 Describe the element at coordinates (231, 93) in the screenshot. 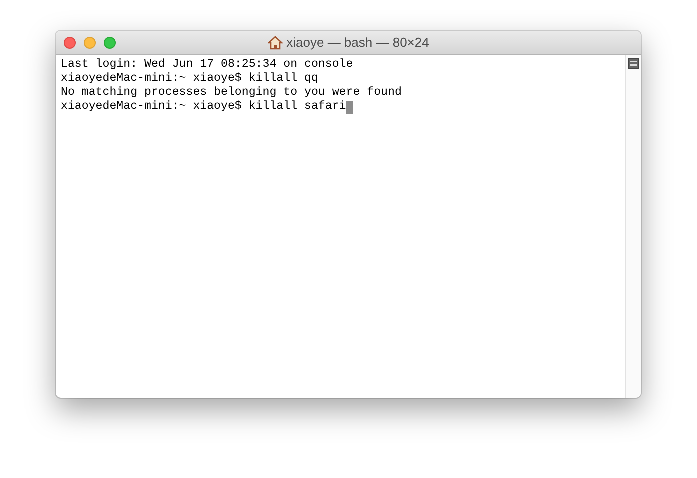

I see `terminal-line: No matching processes belonging to you were found` at that location.